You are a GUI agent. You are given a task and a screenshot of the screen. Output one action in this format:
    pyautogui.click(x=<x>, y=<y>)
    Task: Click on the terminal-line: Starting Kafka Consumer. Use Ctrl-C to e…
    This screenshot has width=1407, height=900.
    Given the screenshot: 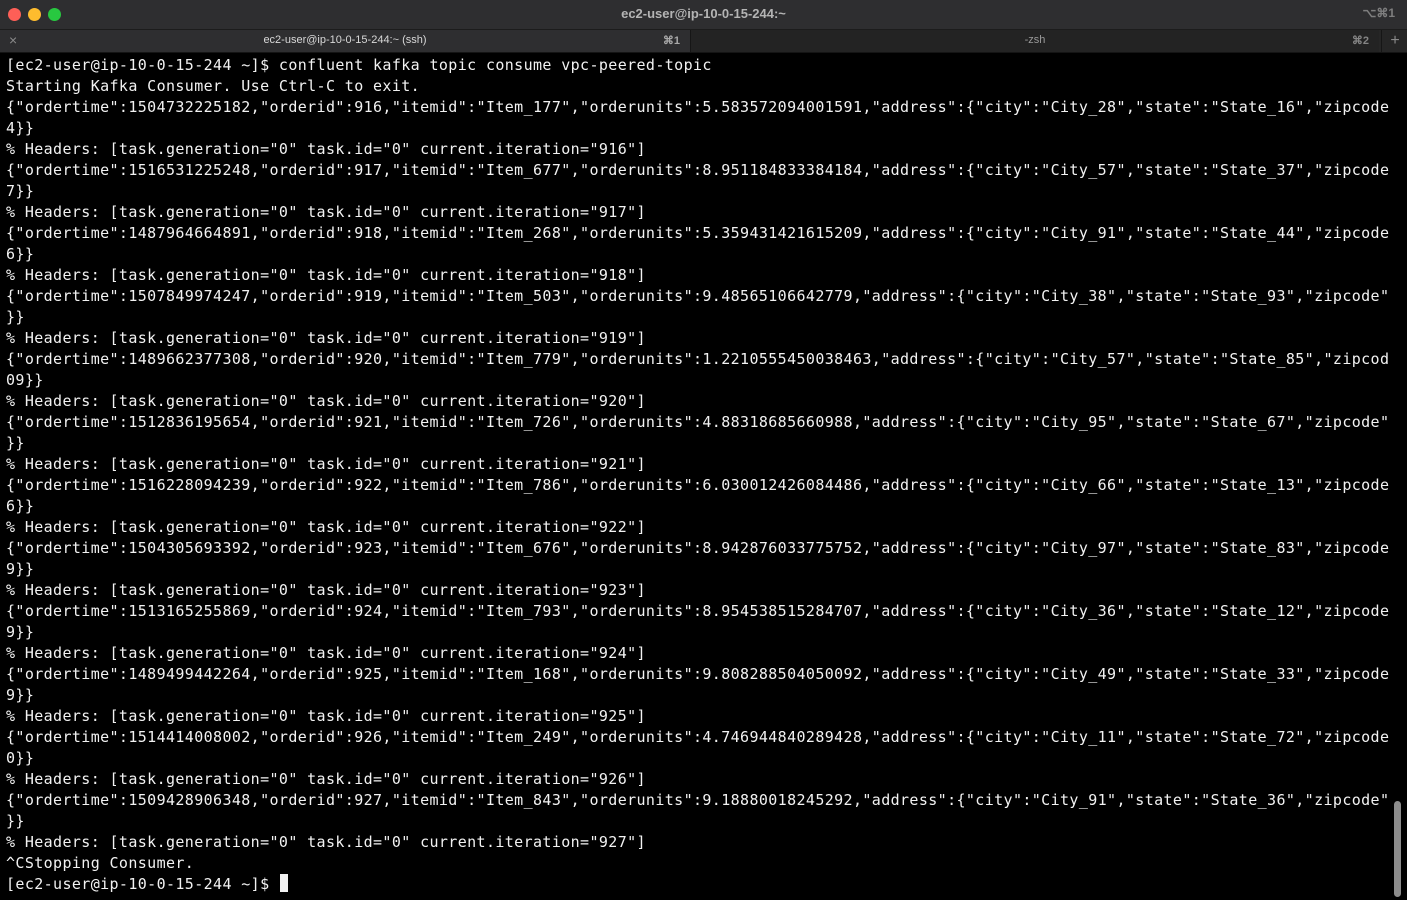 What is the action you would take?
    pyautogui.click(x=213, y=86)
    